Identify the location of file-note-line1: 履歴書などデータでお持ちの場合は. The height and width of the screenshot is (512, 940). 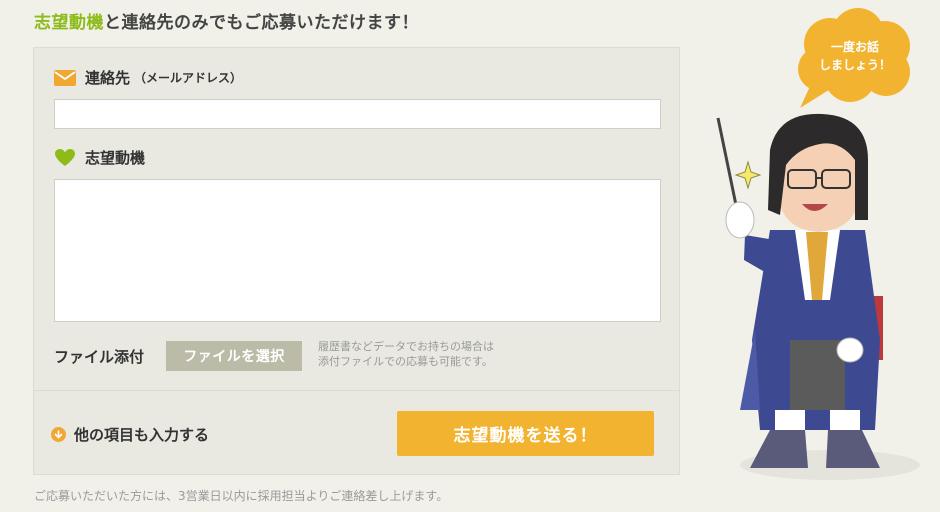
(406, 346).